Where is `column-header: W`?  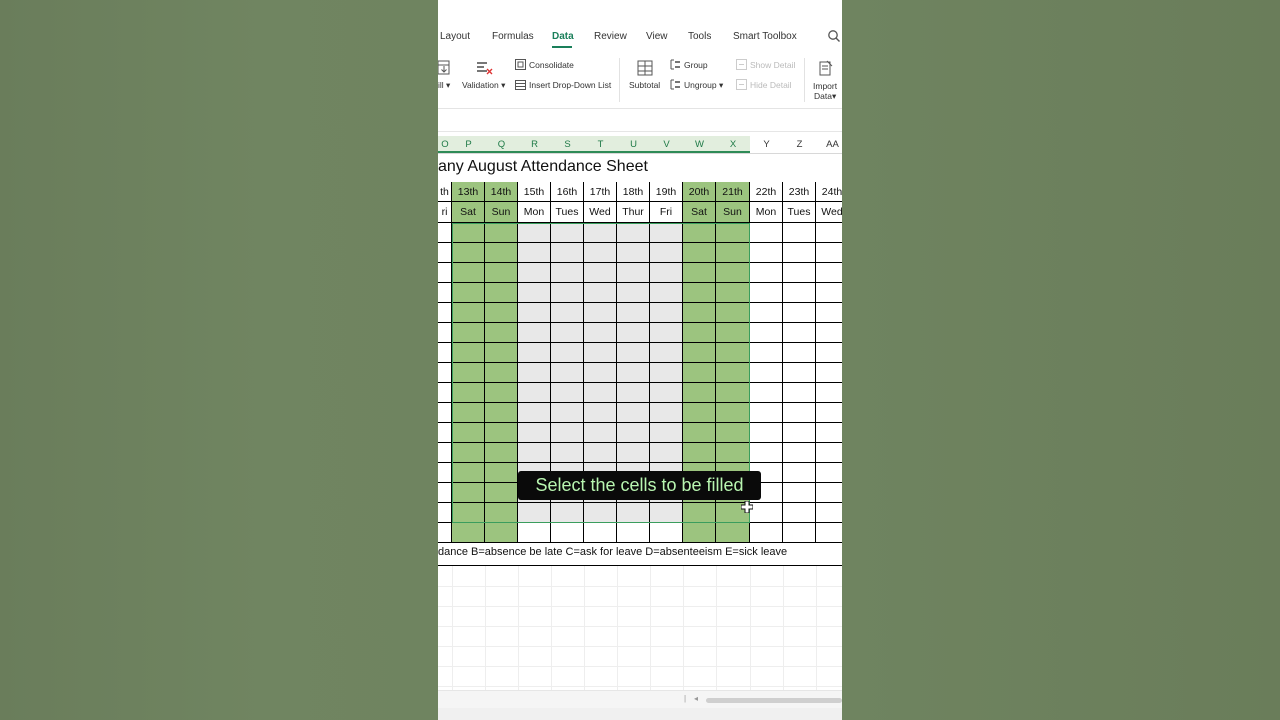
column-header: W is located at coordinates (699, 144).